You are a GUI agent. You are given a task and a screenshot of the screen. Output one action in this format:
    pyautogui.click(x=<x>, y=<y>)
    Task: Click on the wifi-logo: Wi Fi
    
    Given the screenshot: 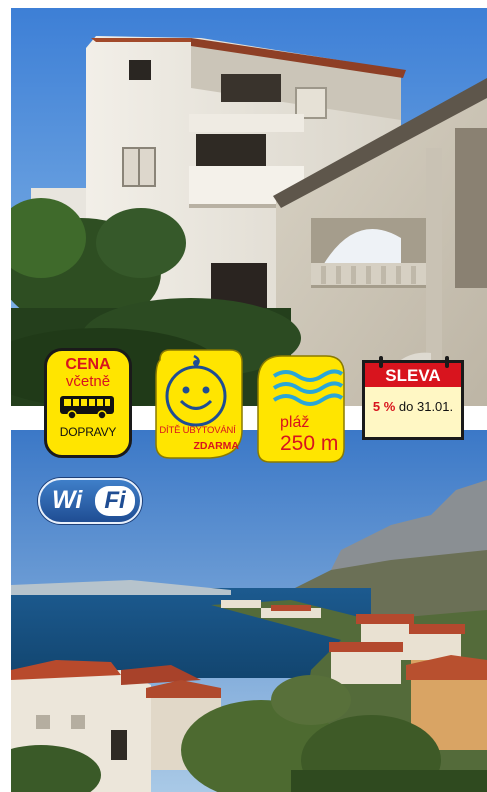 What is the action you would take?
    pyautogui.click(x=90, y=501)
    